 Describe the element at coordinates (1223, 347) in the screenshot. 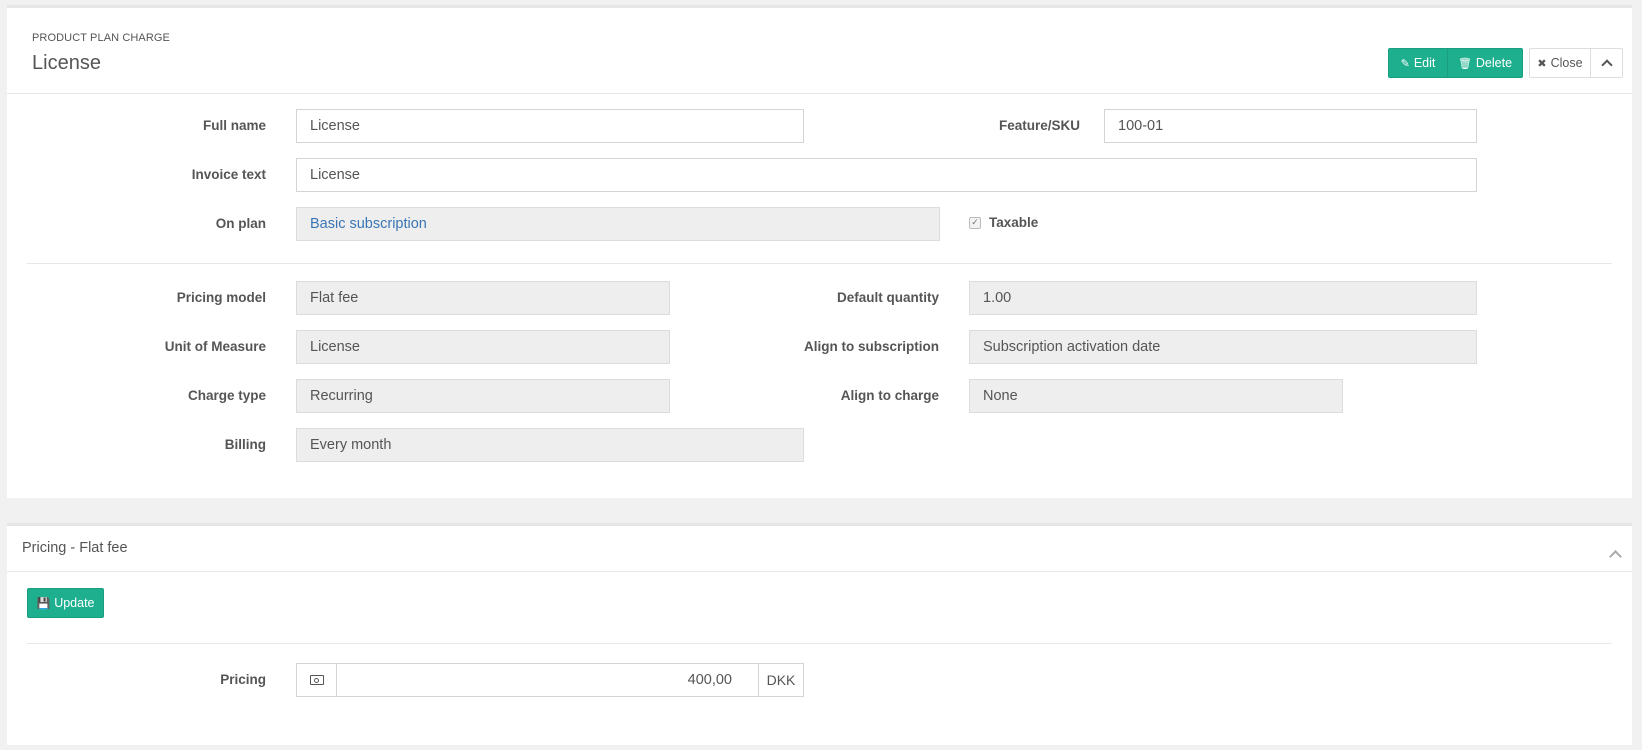

I see `align-to-subscription-field: Subscription activation date` at that location.